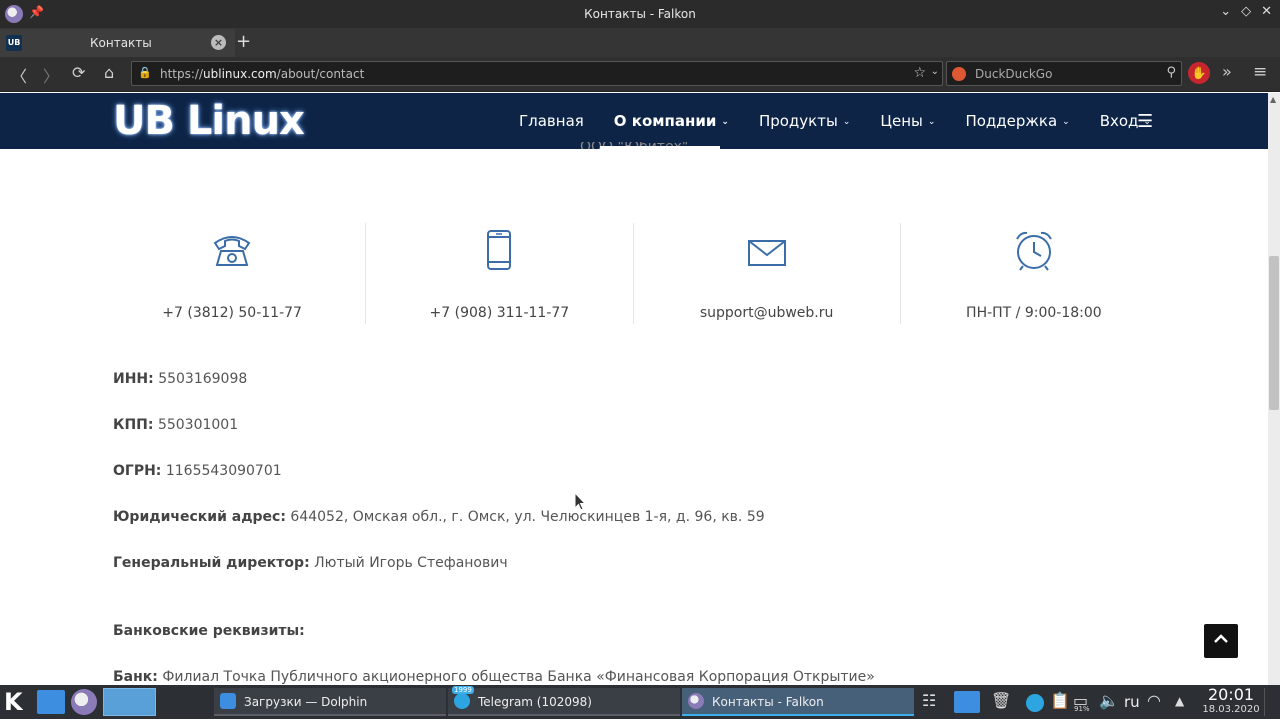  I want to click on falkon-icon, so click(696, 701).